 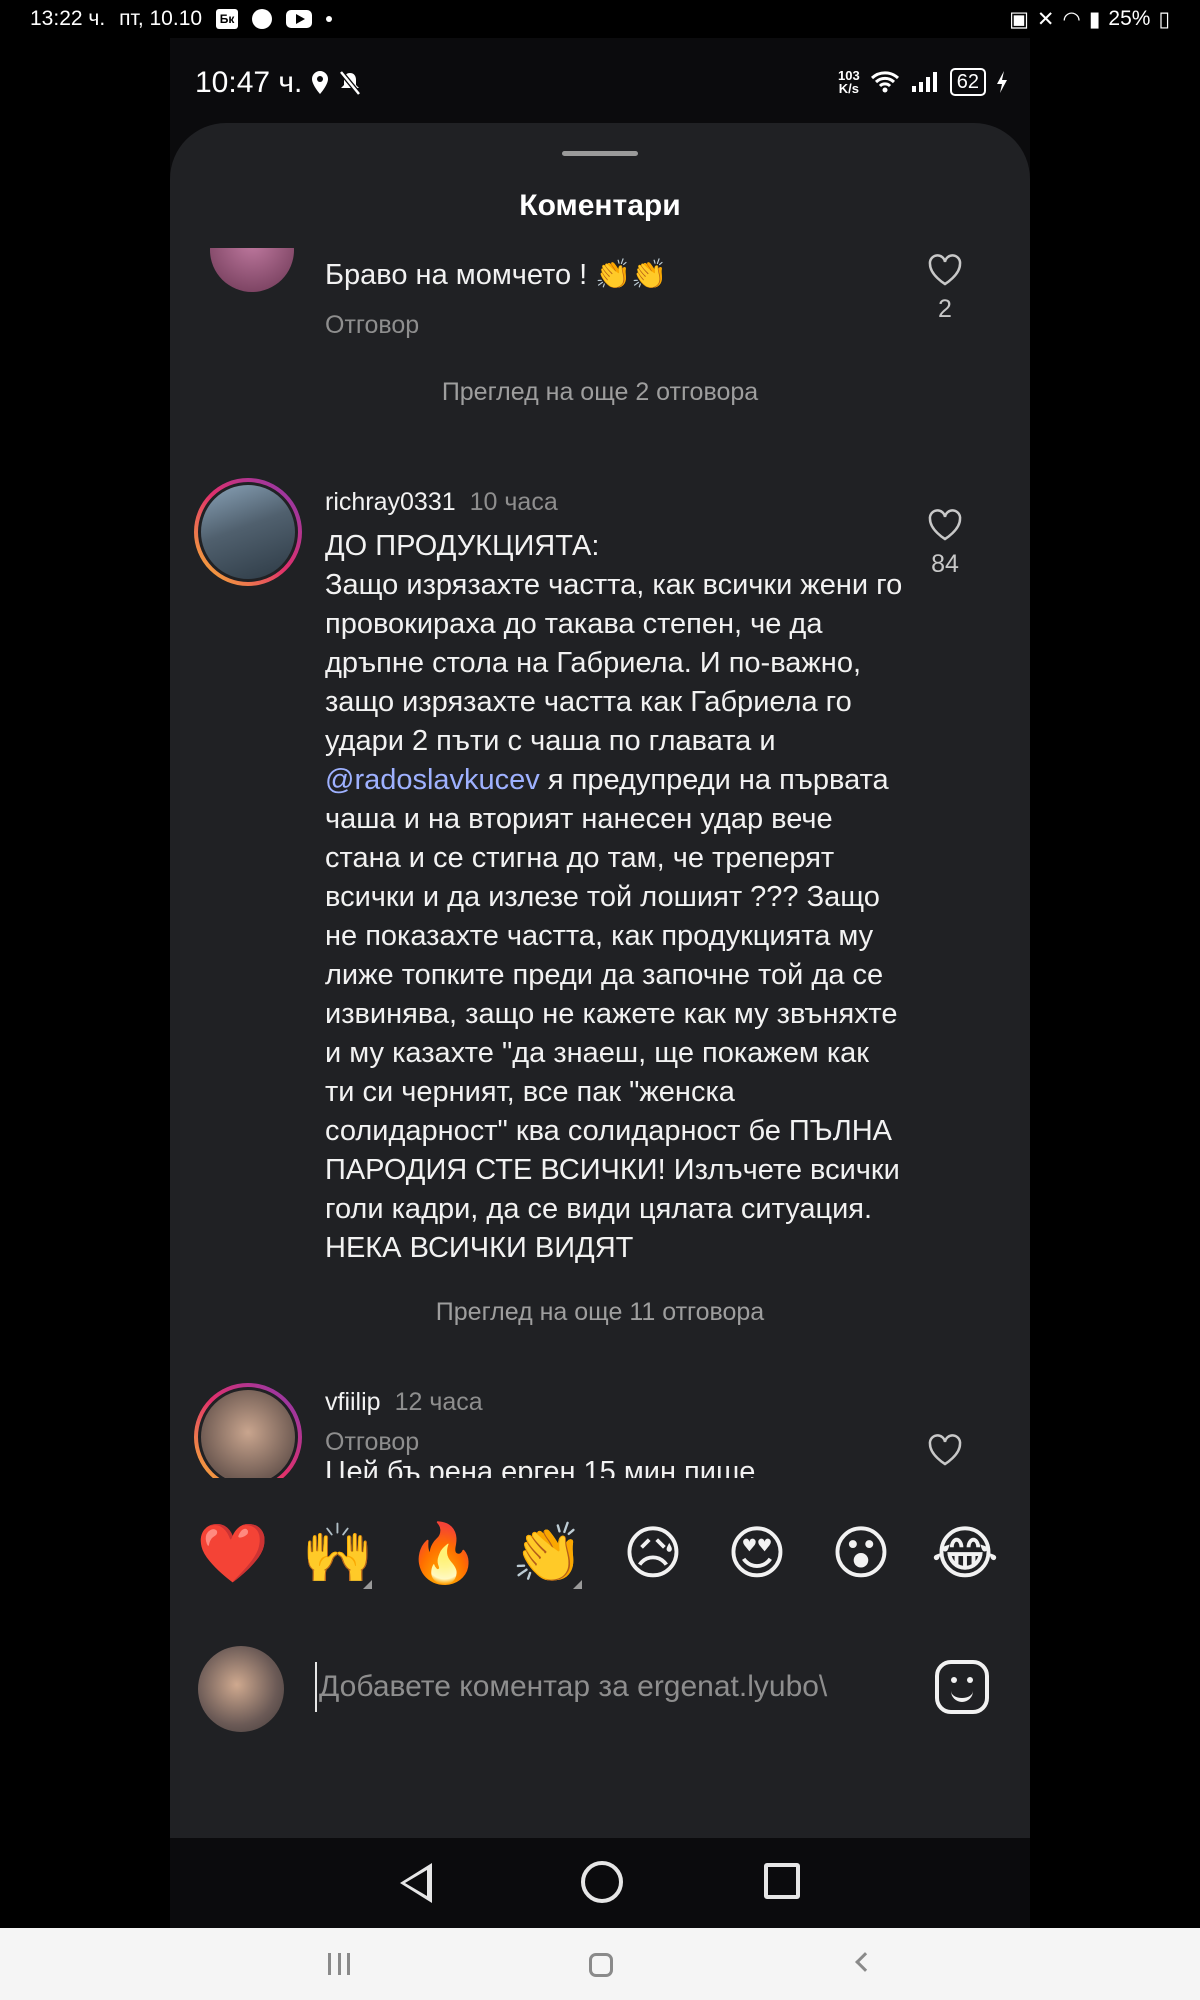 What do you see at coordinates (548, 1553) in the screenshot?
I see `clapping-hands-emoji-icon: 👏` at bounding box center [548, 1553].